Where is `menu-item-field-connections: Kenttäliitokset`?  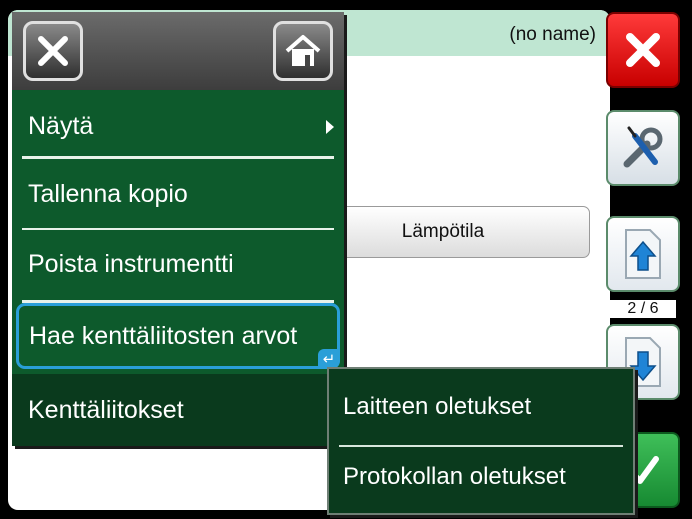
menu-item-field-connections: Kenttäliitokset is located at coordinates (178, 410).